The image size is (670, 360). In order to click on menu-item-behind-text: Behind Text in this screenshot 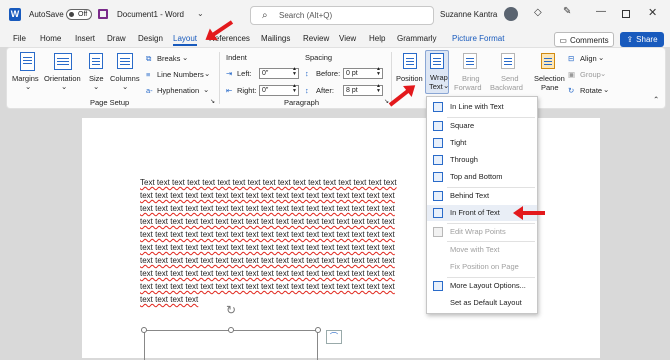, I will do `click(482, 196)`.